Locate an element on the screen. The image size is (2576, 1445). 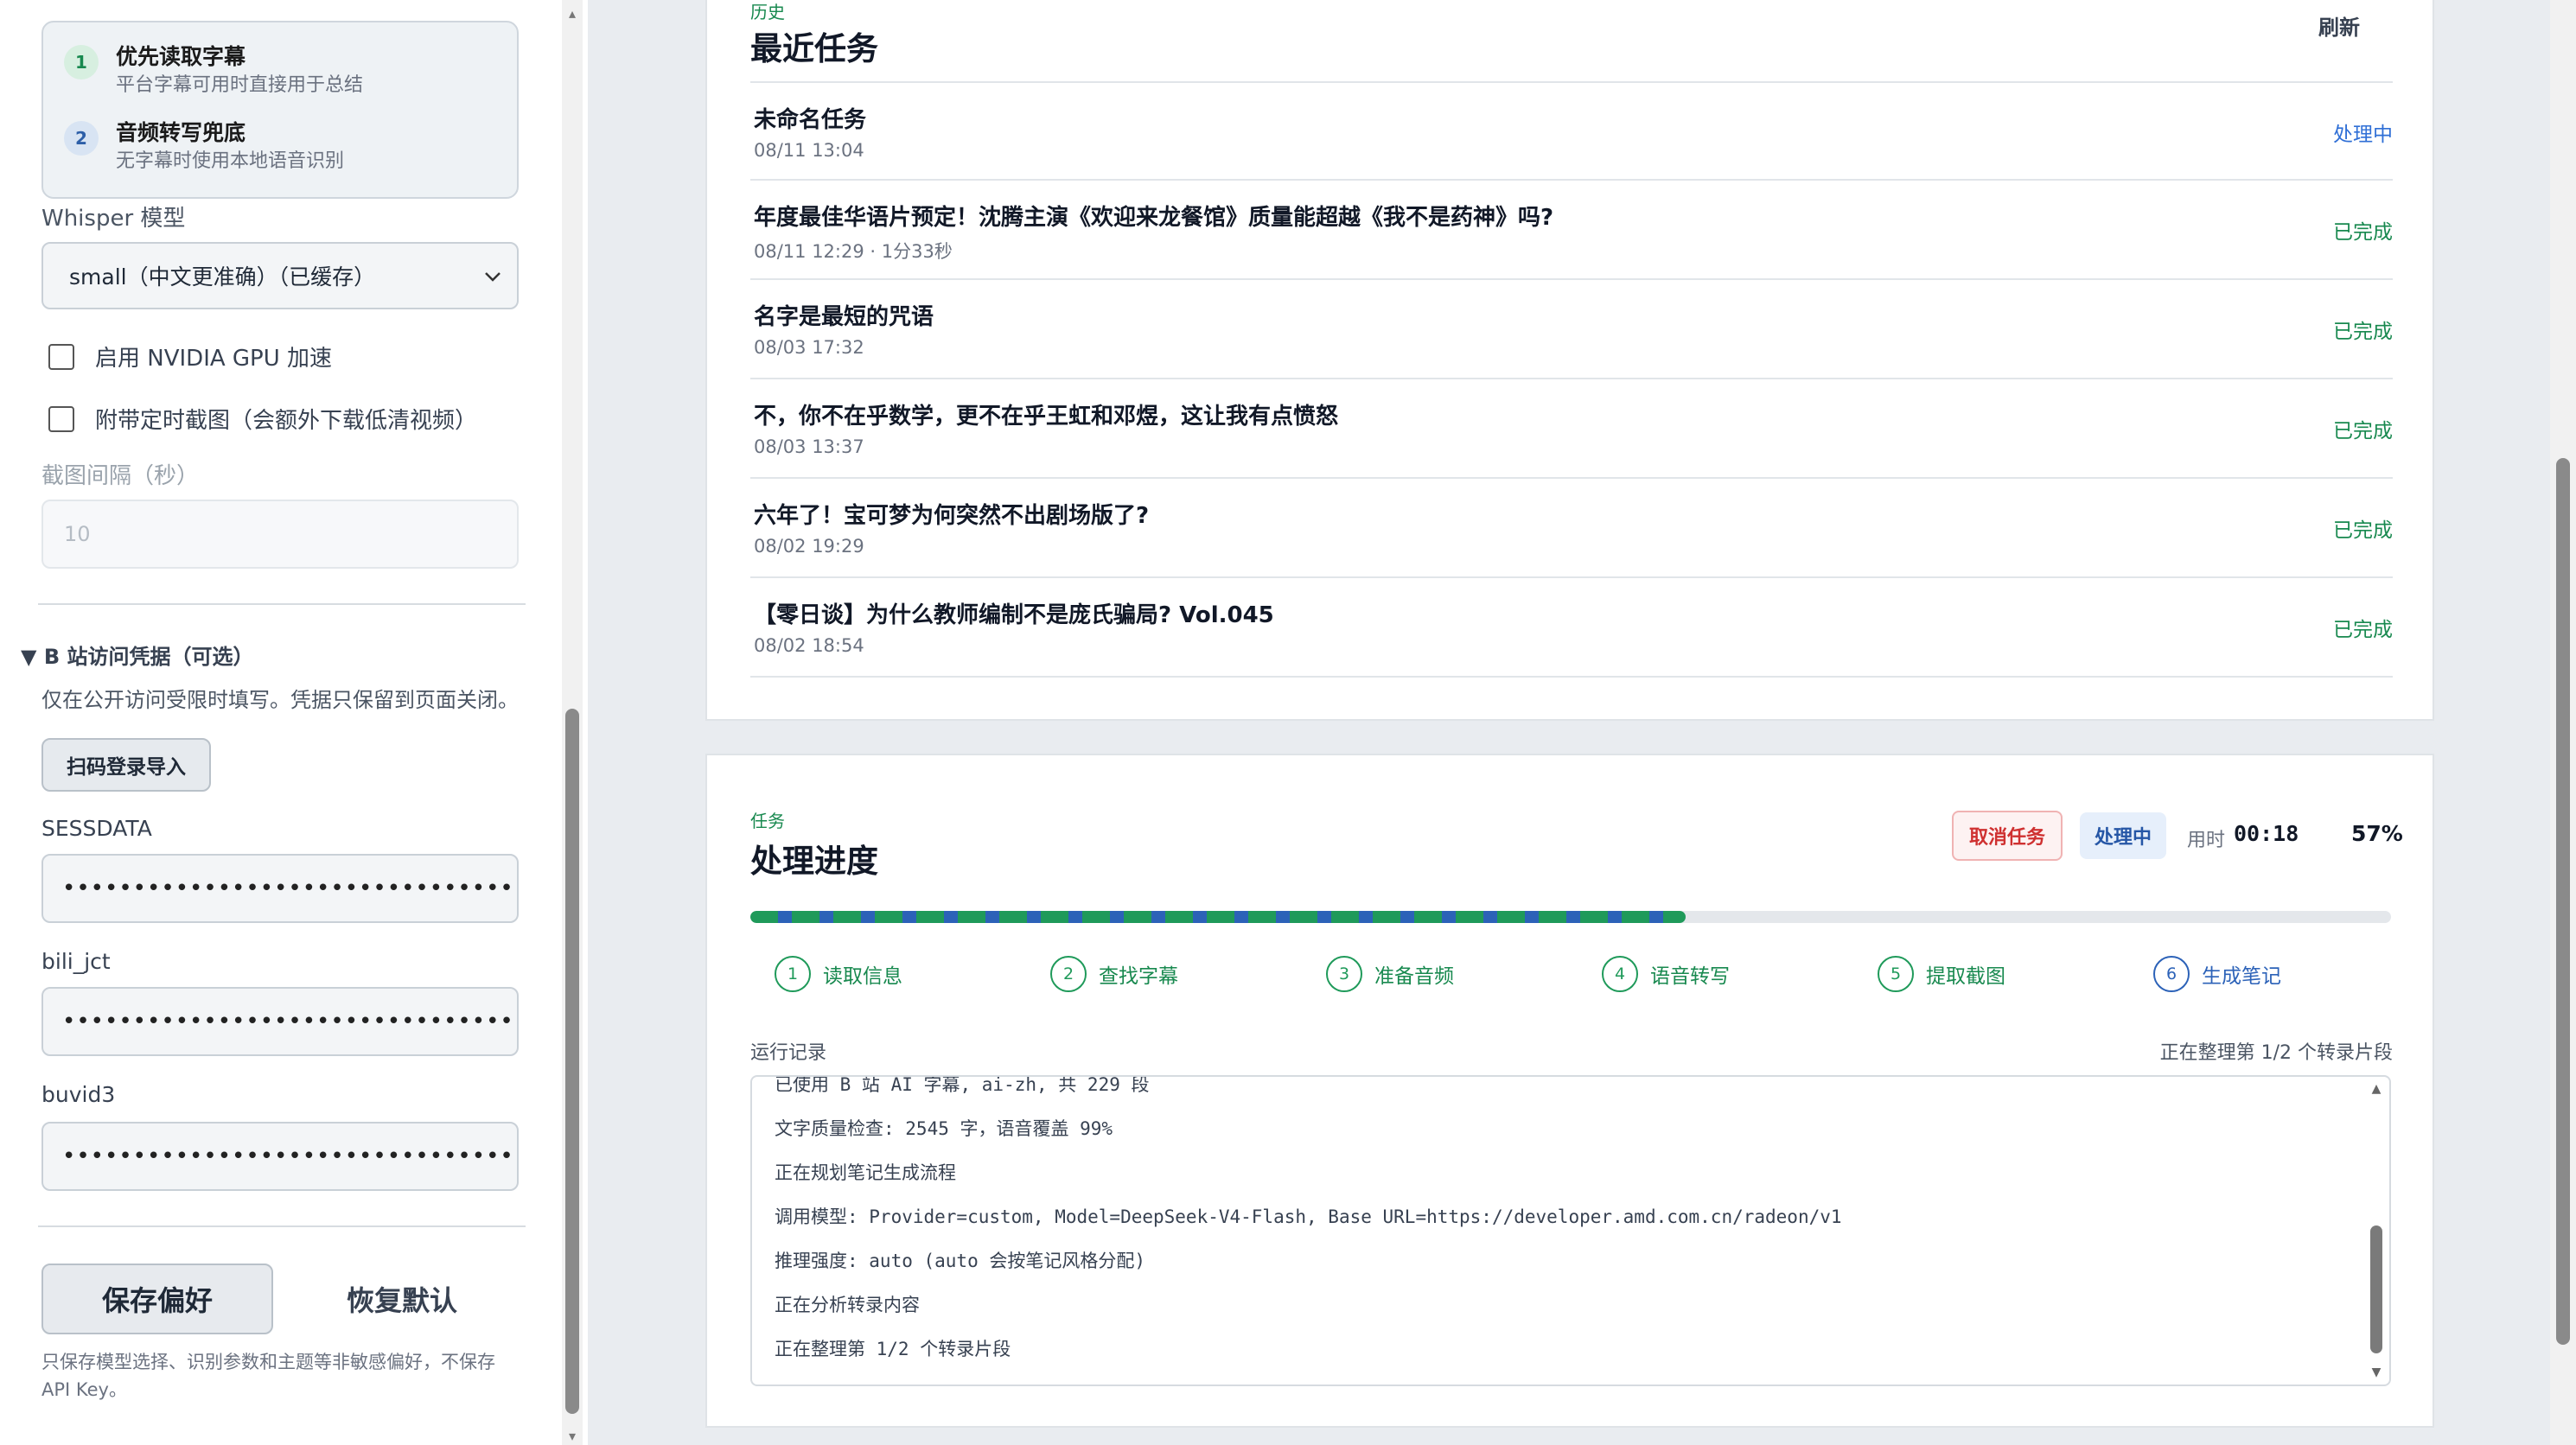
pipeline-step-read-info: 1 读取信息 is located at coordinates (838, 974).